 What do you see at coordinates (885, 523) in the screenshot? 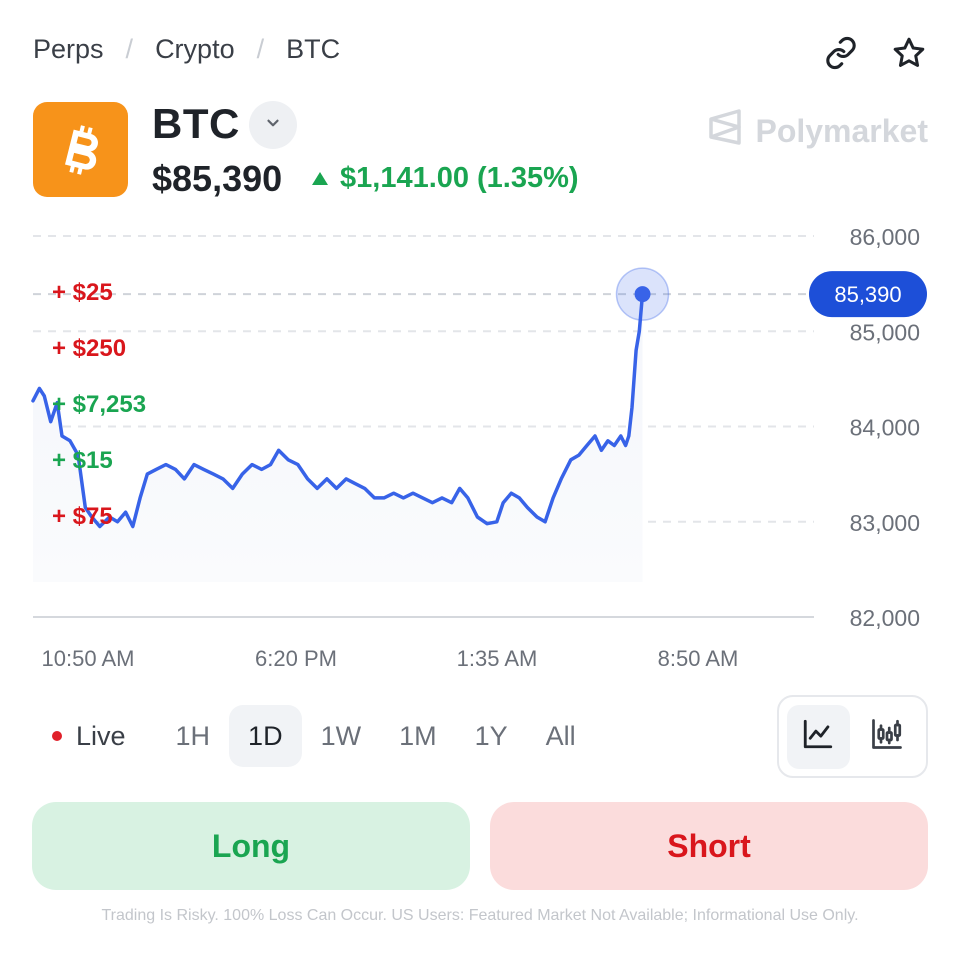
I see `y-tick-label: 83,000` at bounding box center [885, 523].